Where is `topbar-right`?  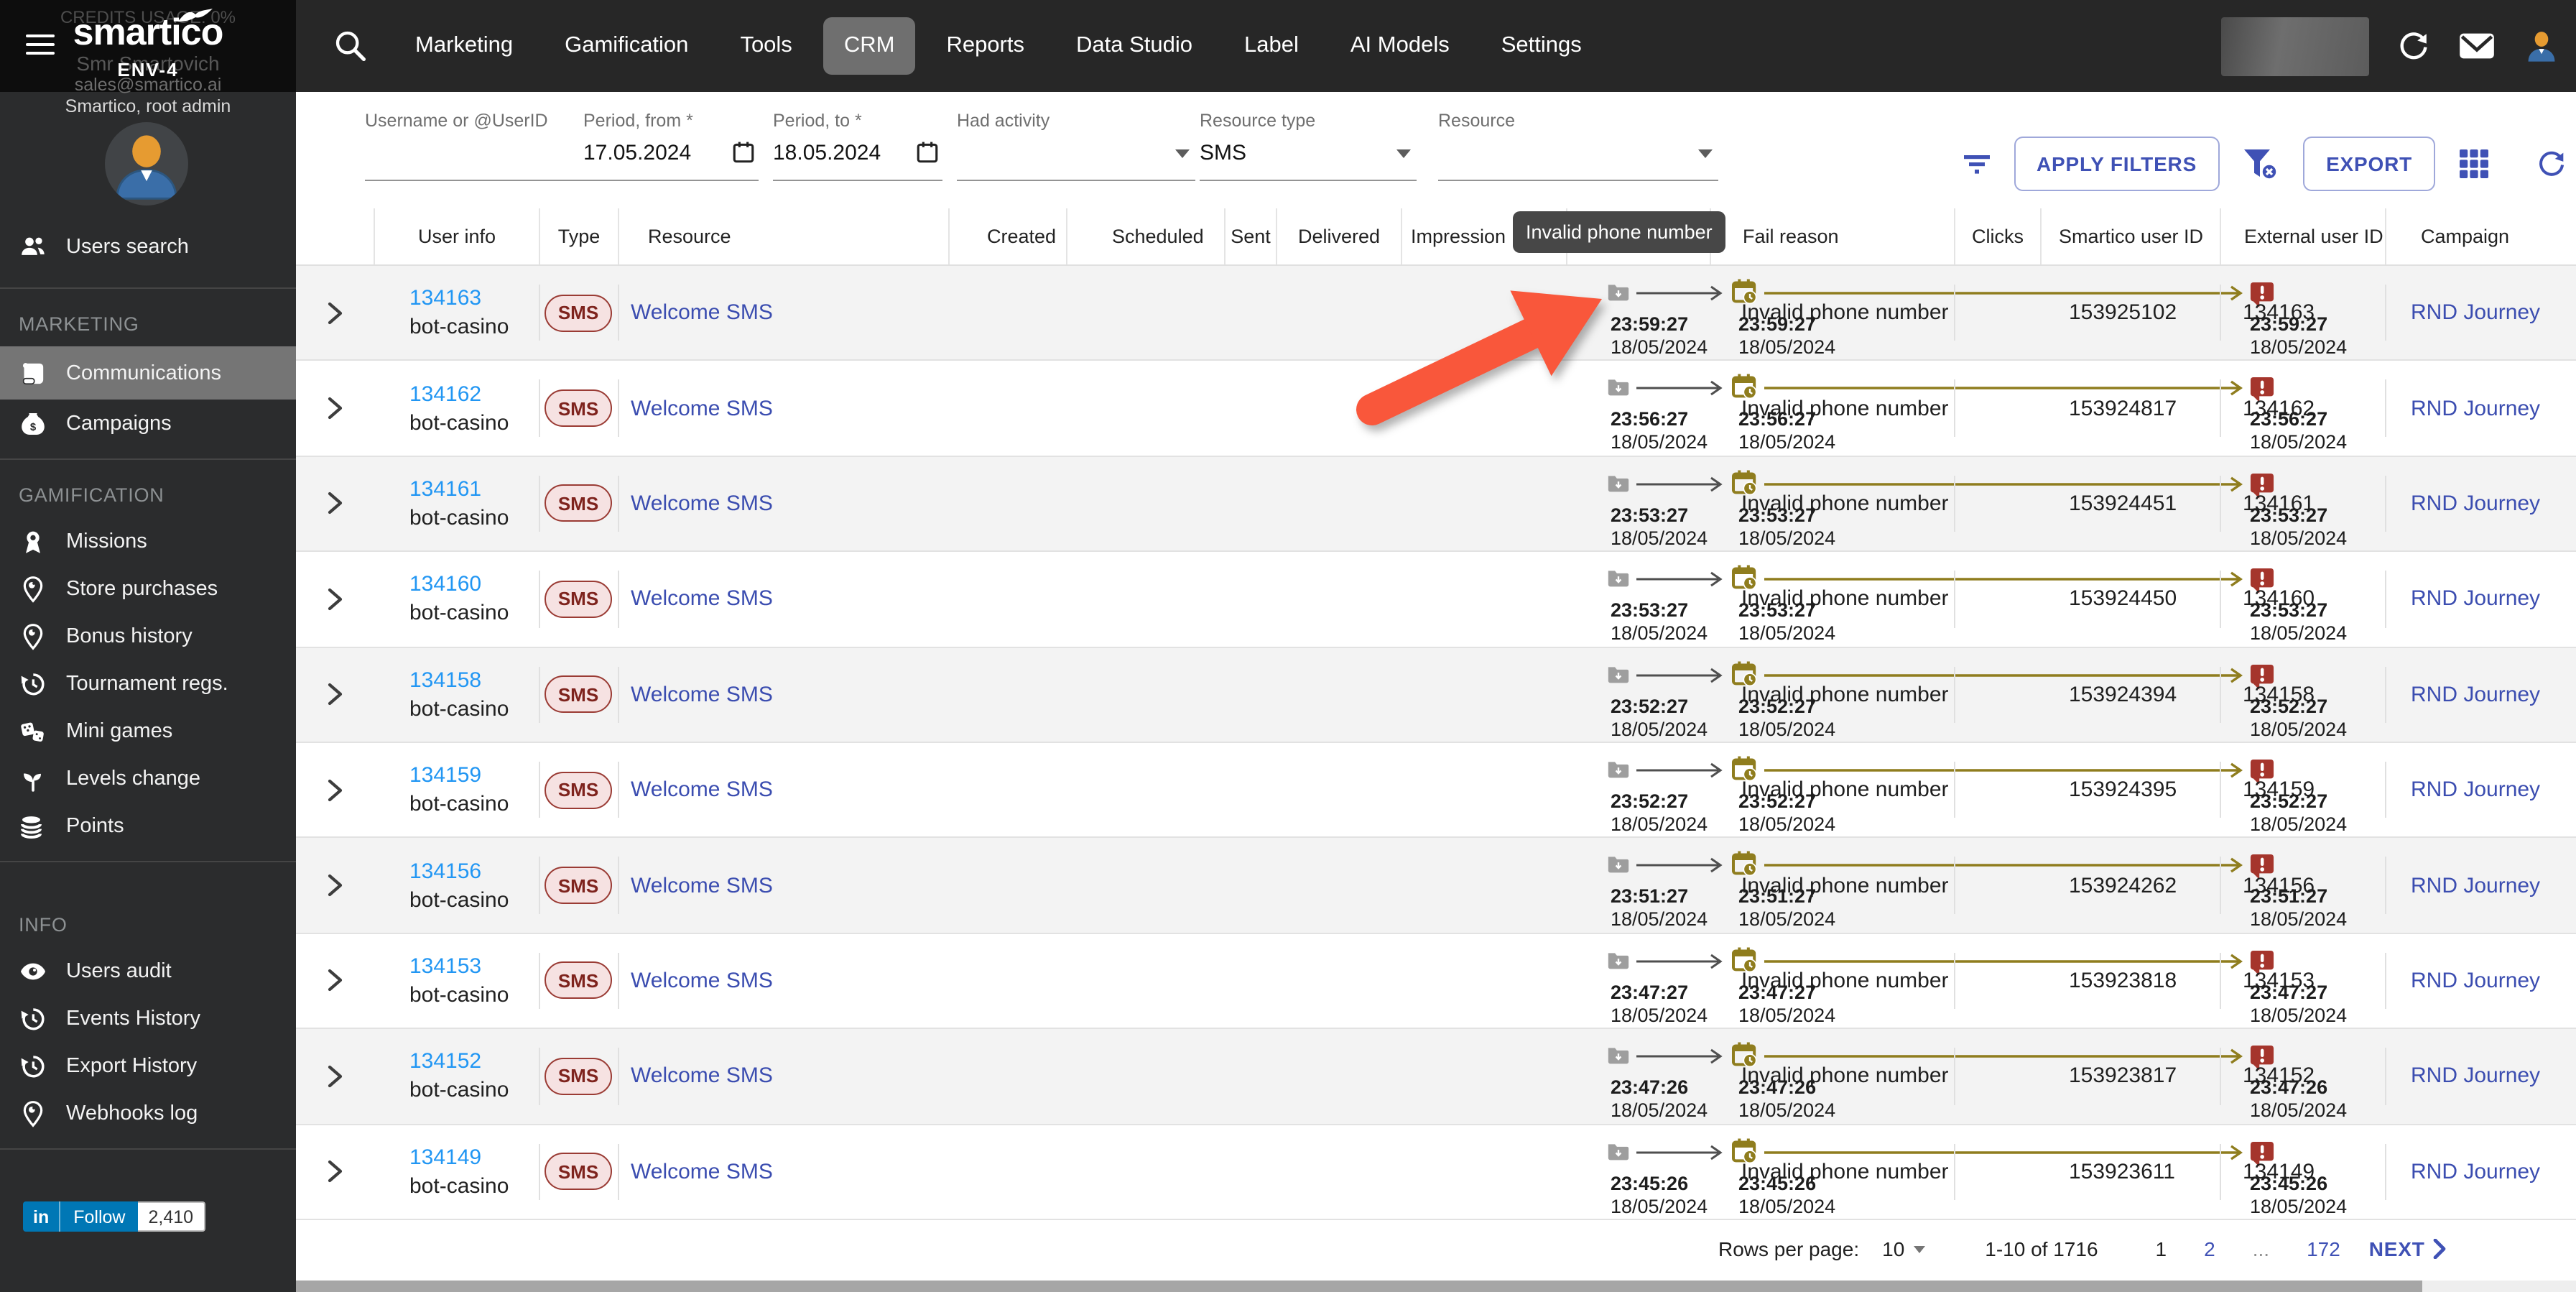 topbar-right is located at coordinates (2398, 46).